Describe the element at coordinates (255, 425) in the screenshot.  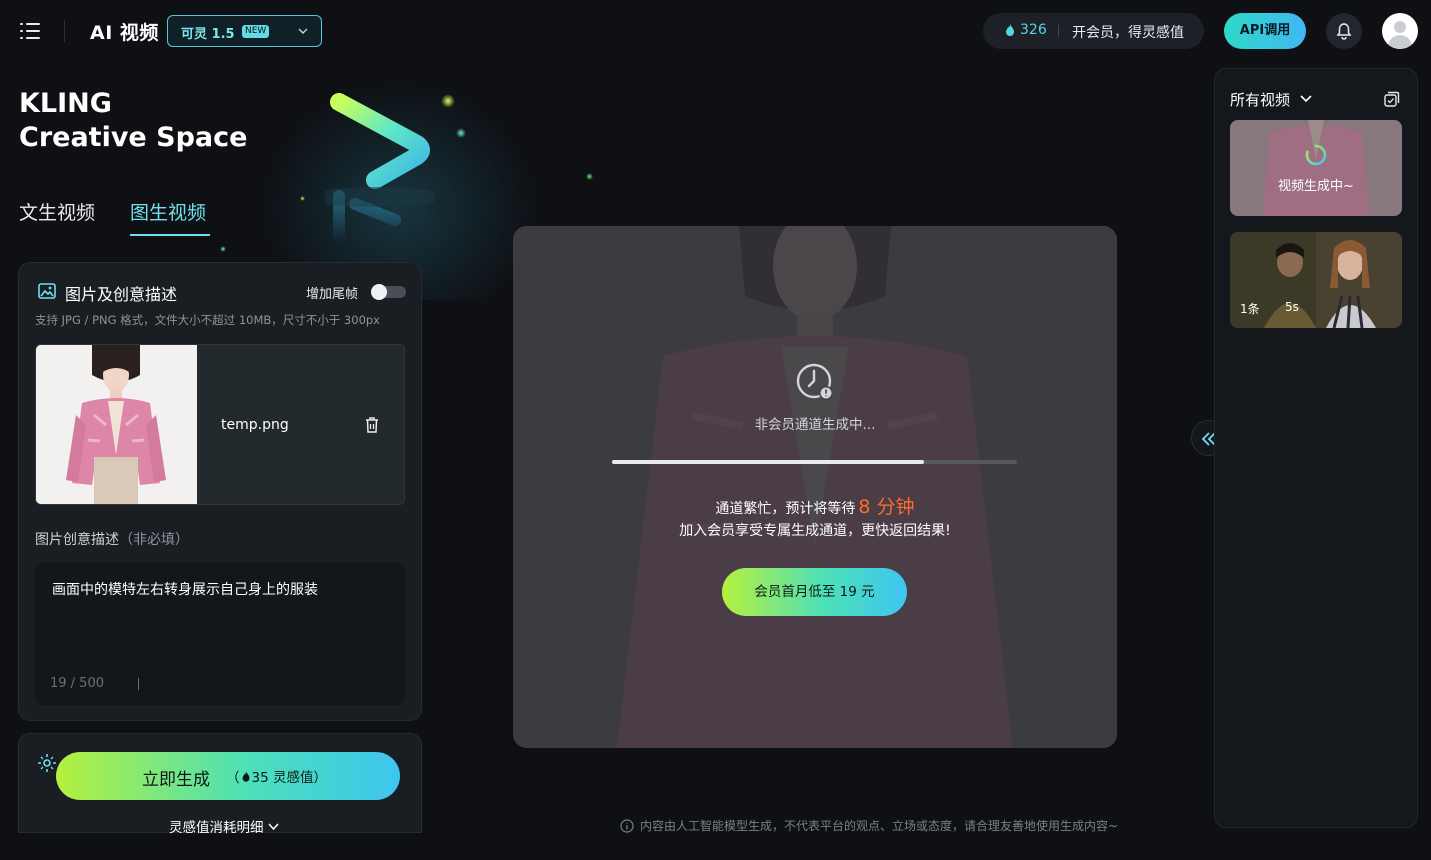
I see `file-name: temp.png` at that location.